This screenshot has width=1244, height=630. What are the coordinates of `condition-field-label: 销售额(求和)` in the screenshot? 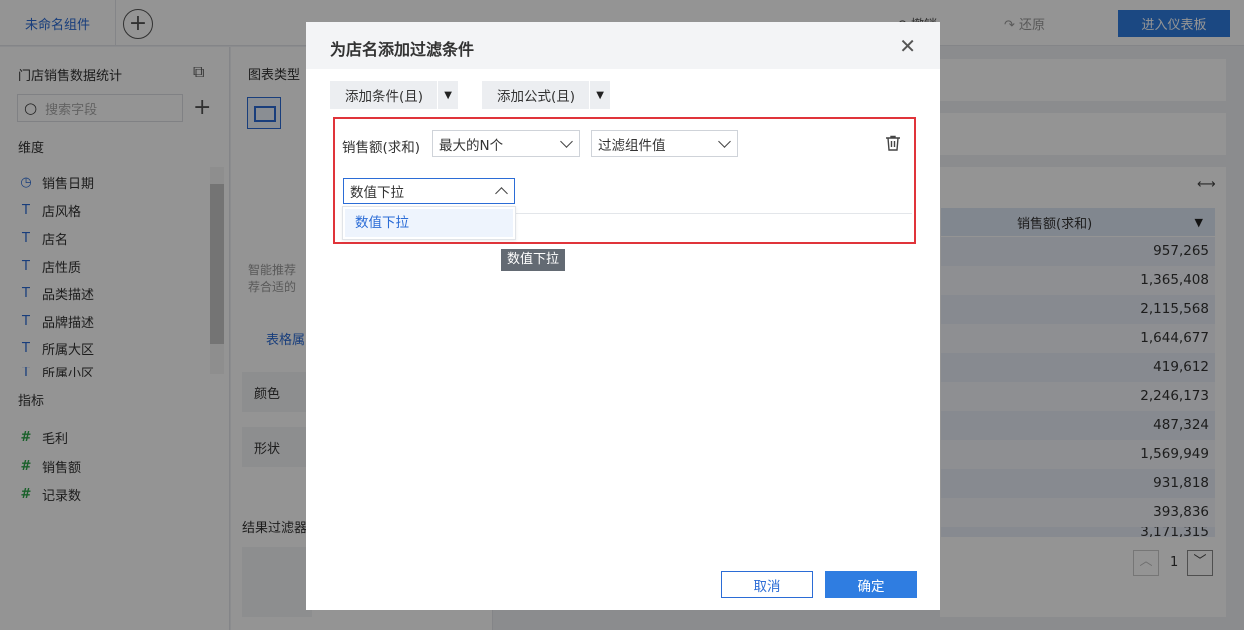 It's located at (381, 148).